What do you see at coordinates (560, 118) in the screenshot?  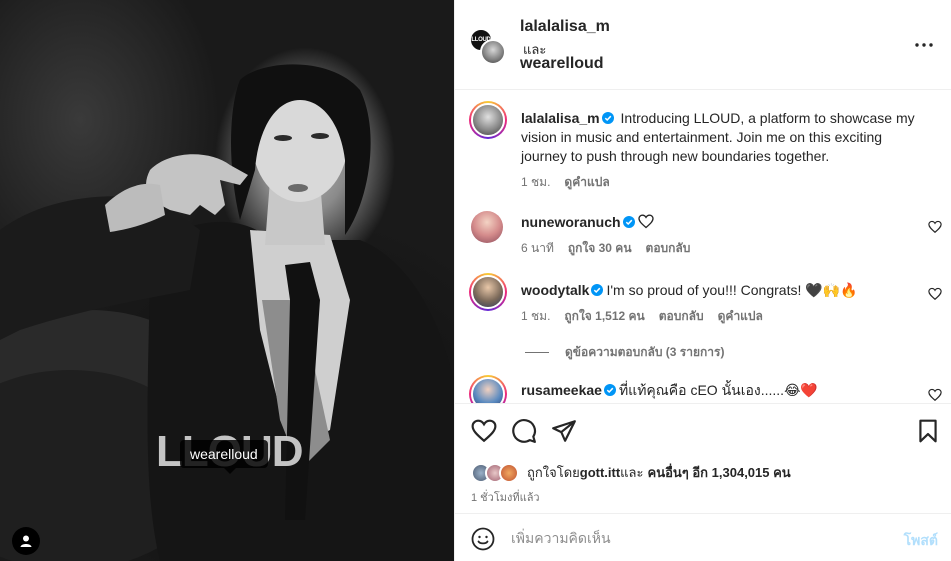 I see `caption-username: lalalalisa_m` at bounding box center [560, 118].